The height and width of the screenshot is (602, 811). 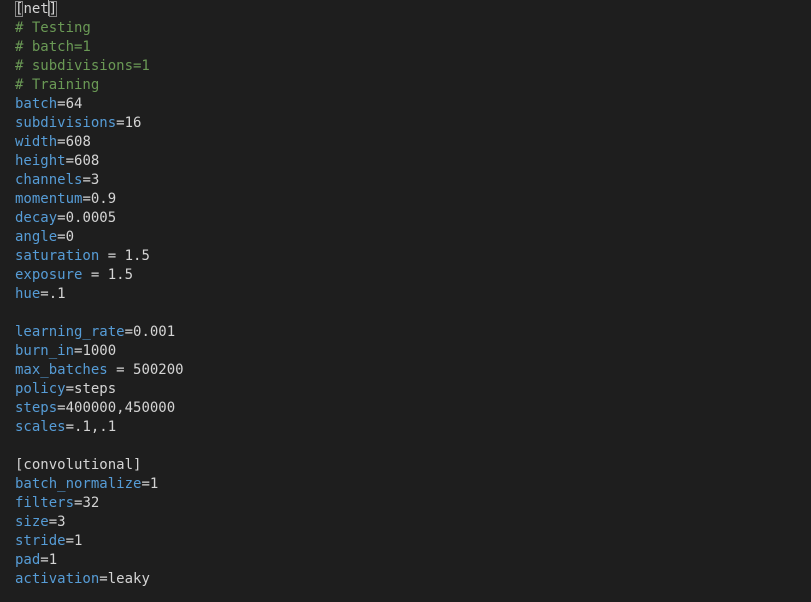 What do you see at coordinates (36, 237) in the screenshot?
I see `config-key: angle` at bounding box center [36, 237].